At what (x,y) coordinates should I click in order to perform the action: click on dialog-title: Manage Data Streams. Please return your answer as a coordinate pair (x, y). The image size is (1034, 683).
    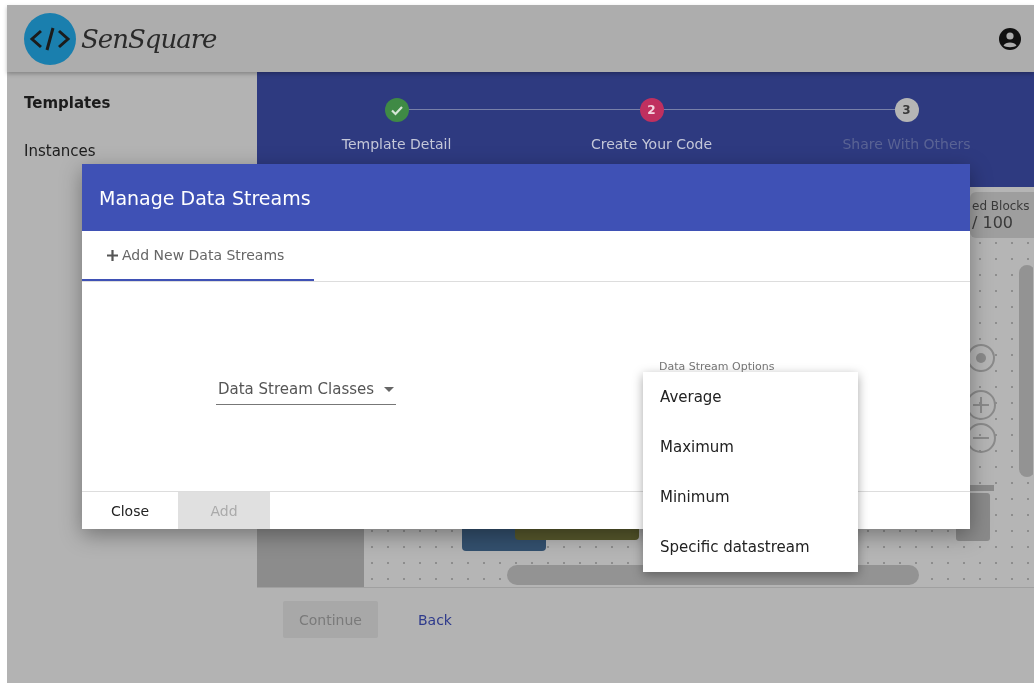
    Looking at the image, I should click on (526, 197).